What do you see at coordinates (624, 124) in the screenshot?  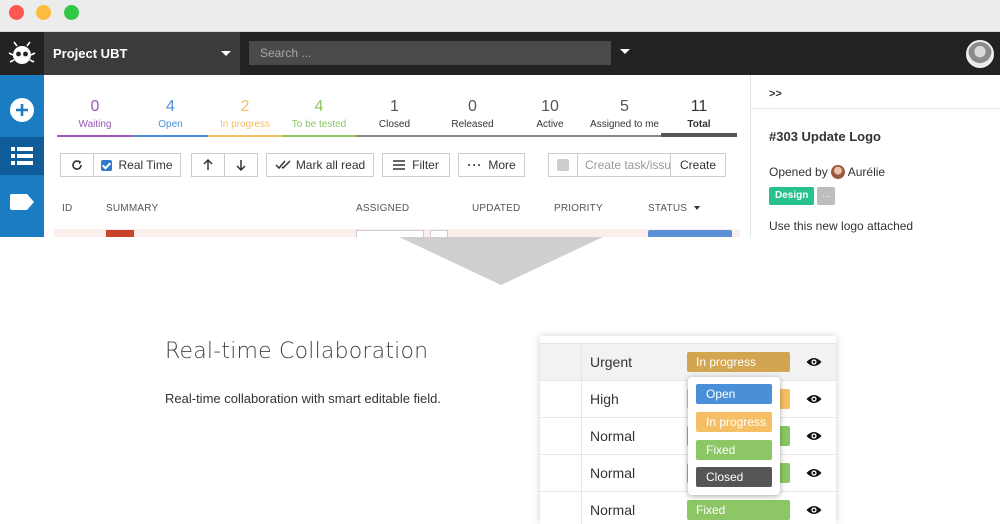 I see `stat-label: Assigned to me` at bounding box center [624, 124].